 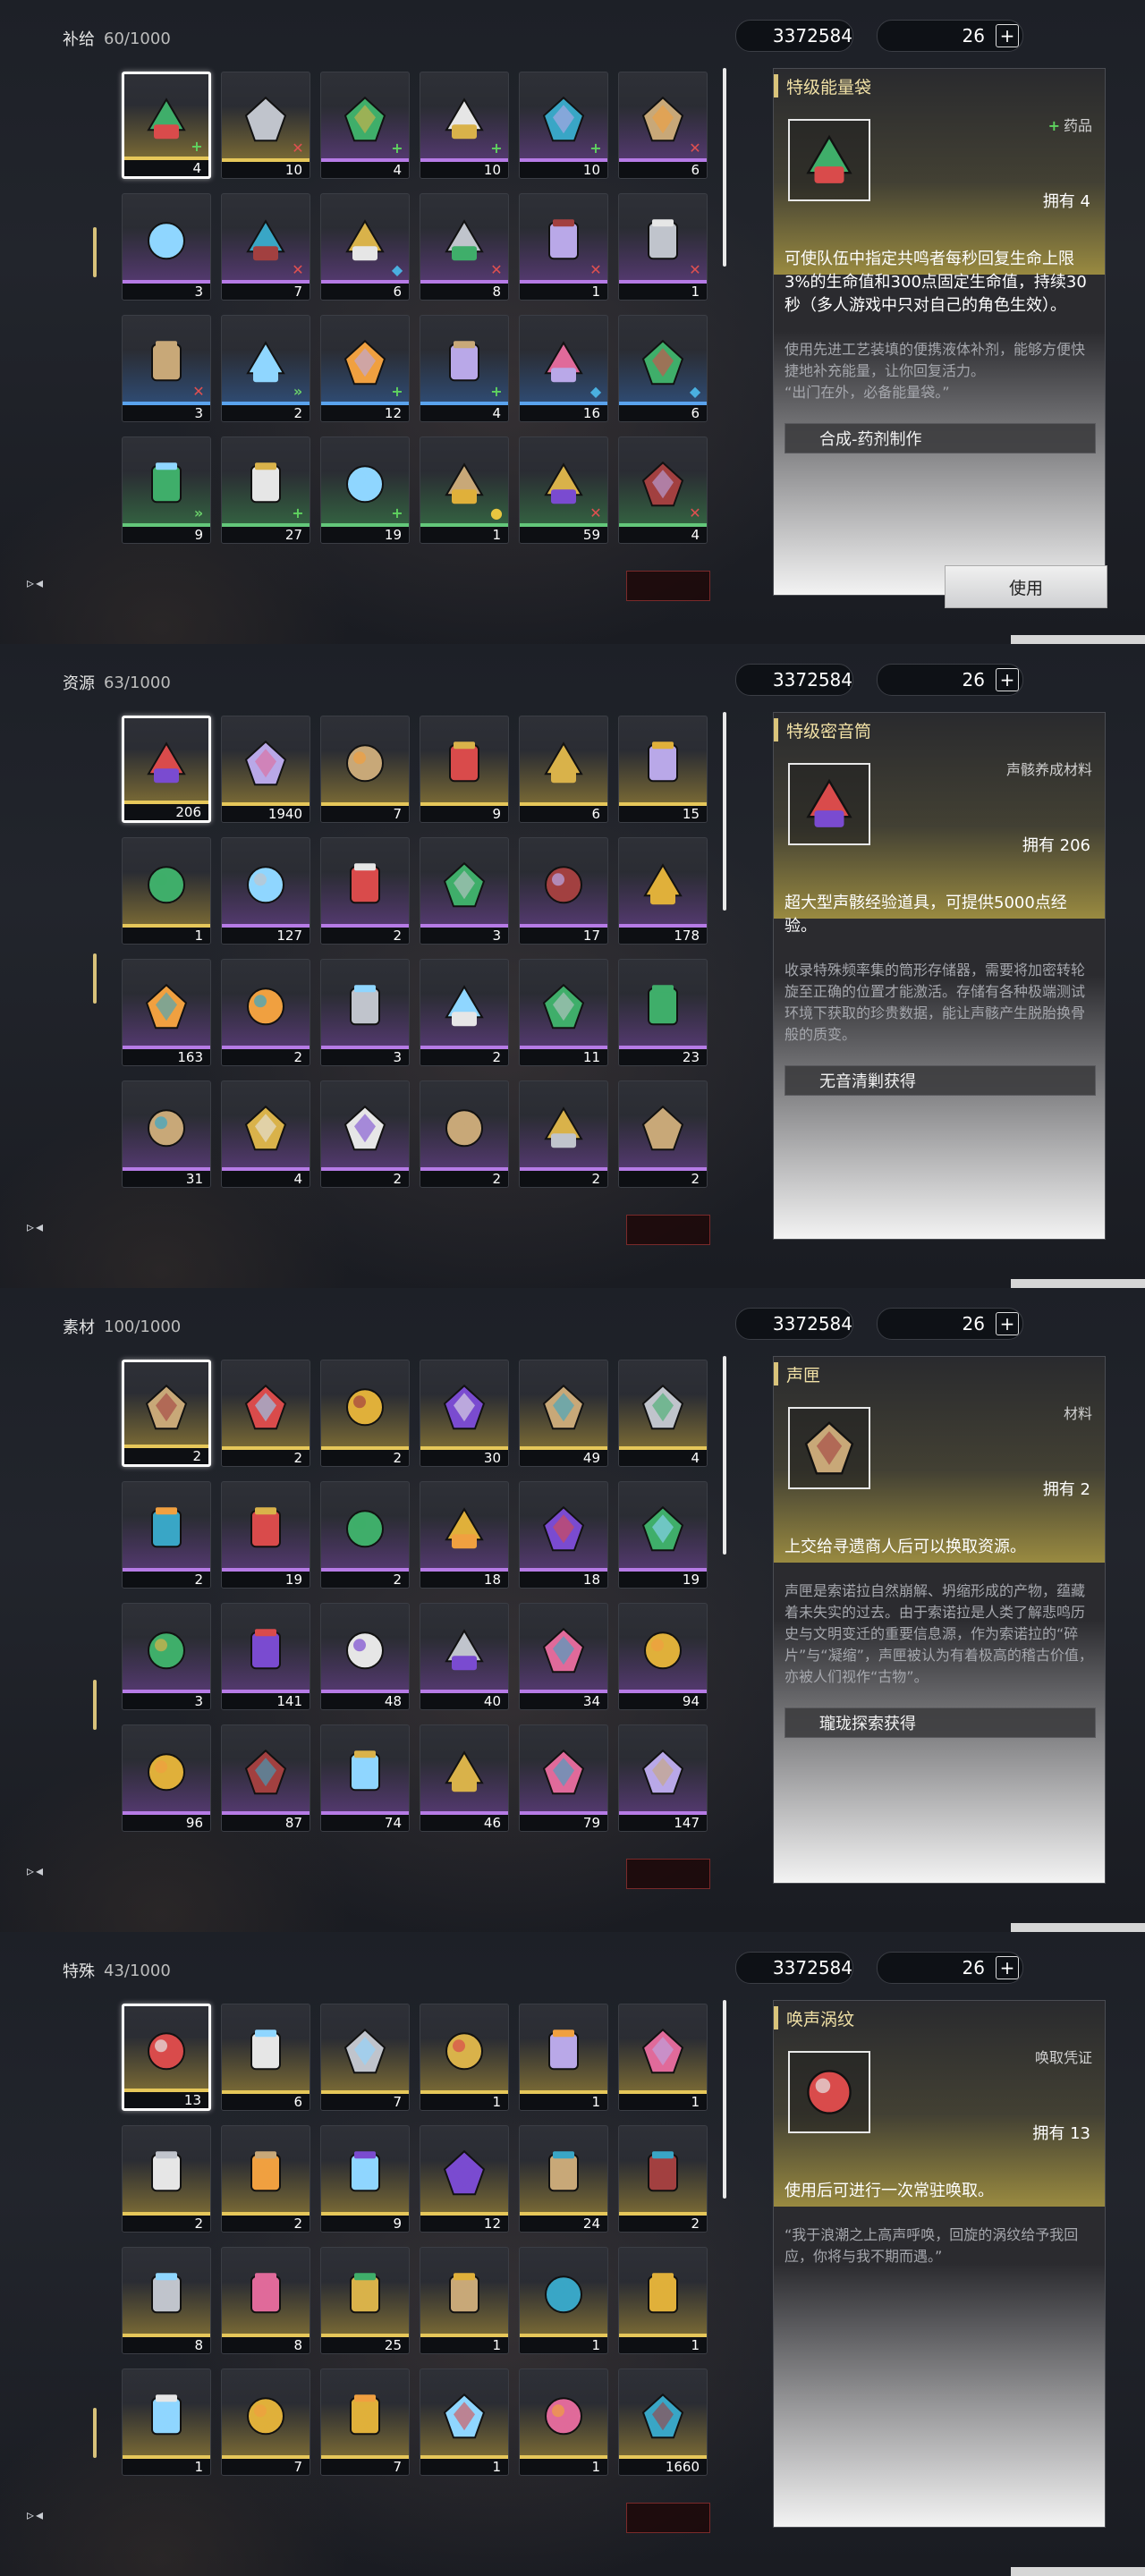 What do you see at coordinates (563, 2300) in the screenshot?
I see `item-slot-supply-box-10: 1` at bounding box center [563, 2300].